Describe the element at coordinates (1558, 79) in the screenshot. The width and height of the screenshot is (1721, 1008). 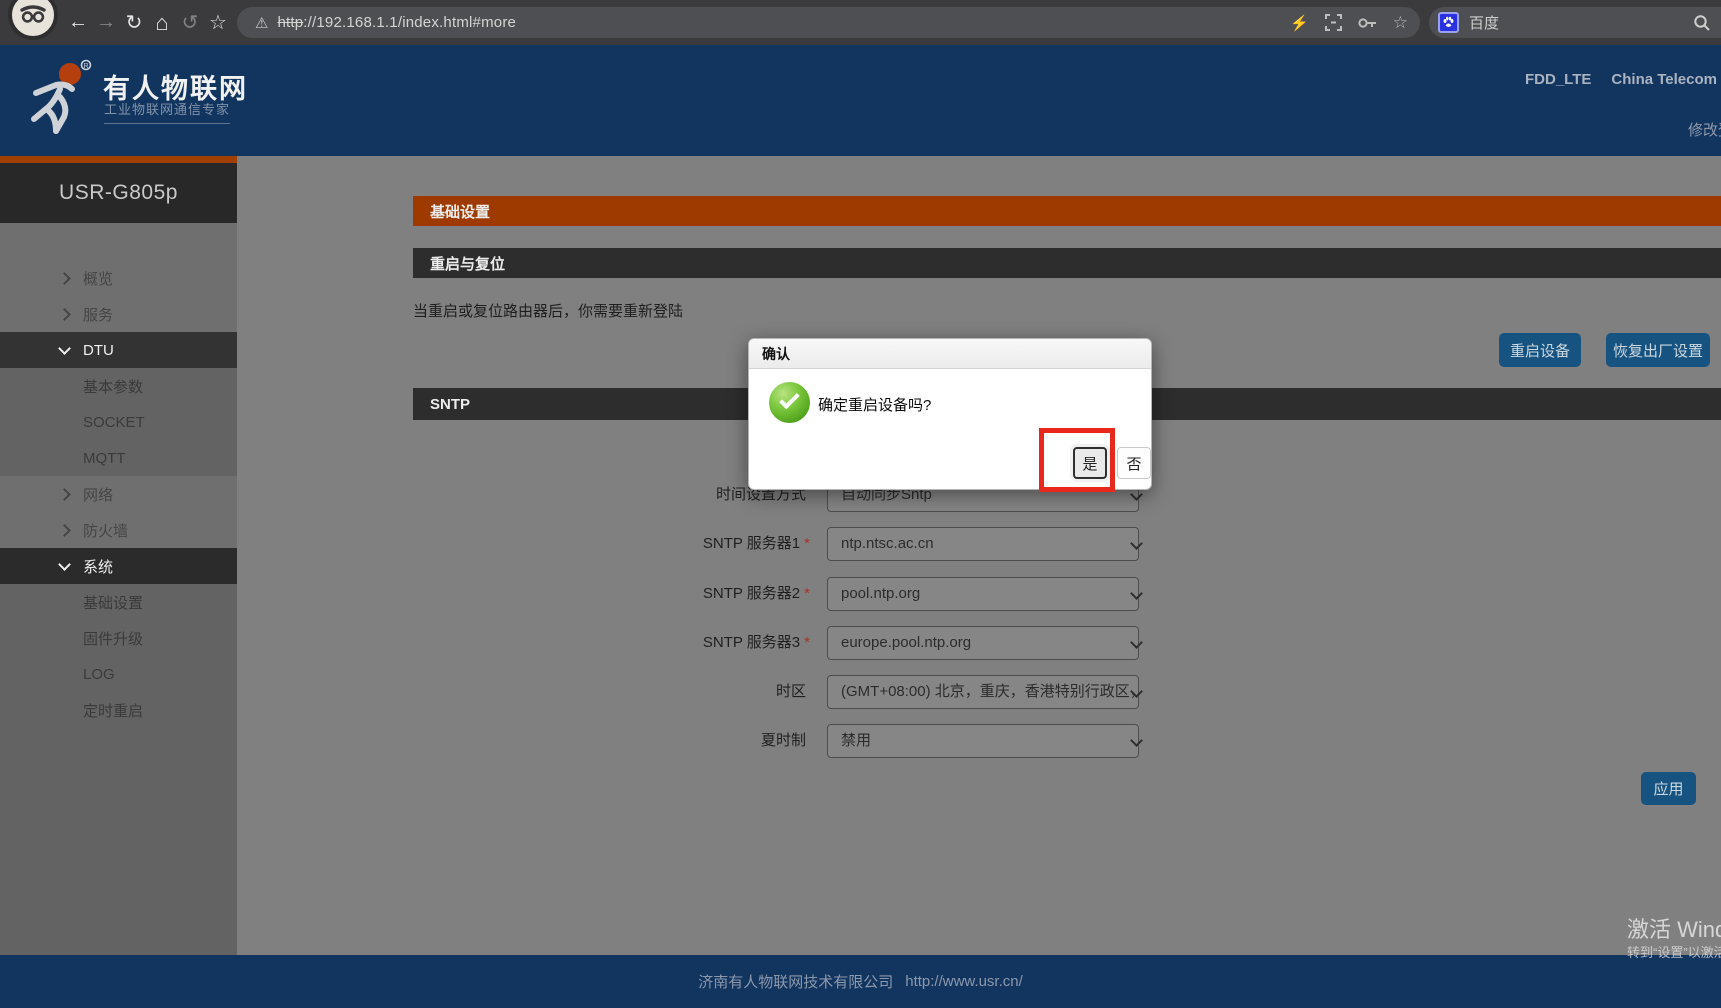
I see `network-type: FDD_LTE` at that location.